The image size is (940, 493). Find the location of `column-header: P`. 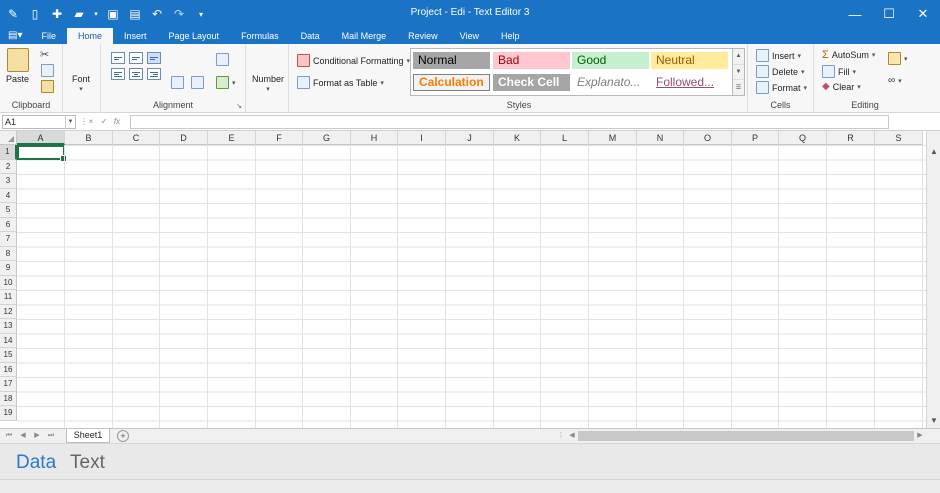

column-header: P is located at coordinates (755, 138).